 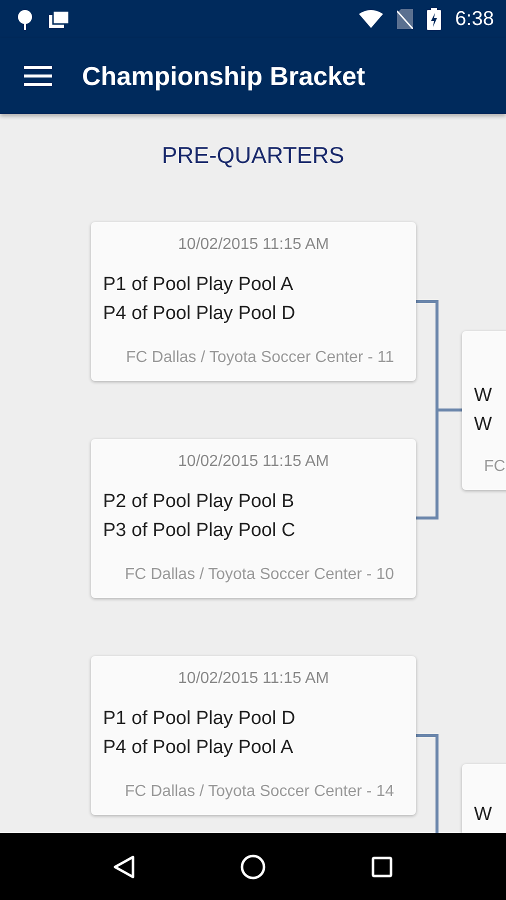 What do you see at coordinates (434, 19) in the screenshot?
I see `battery-charging-icon` at bounding box center [434, 19].